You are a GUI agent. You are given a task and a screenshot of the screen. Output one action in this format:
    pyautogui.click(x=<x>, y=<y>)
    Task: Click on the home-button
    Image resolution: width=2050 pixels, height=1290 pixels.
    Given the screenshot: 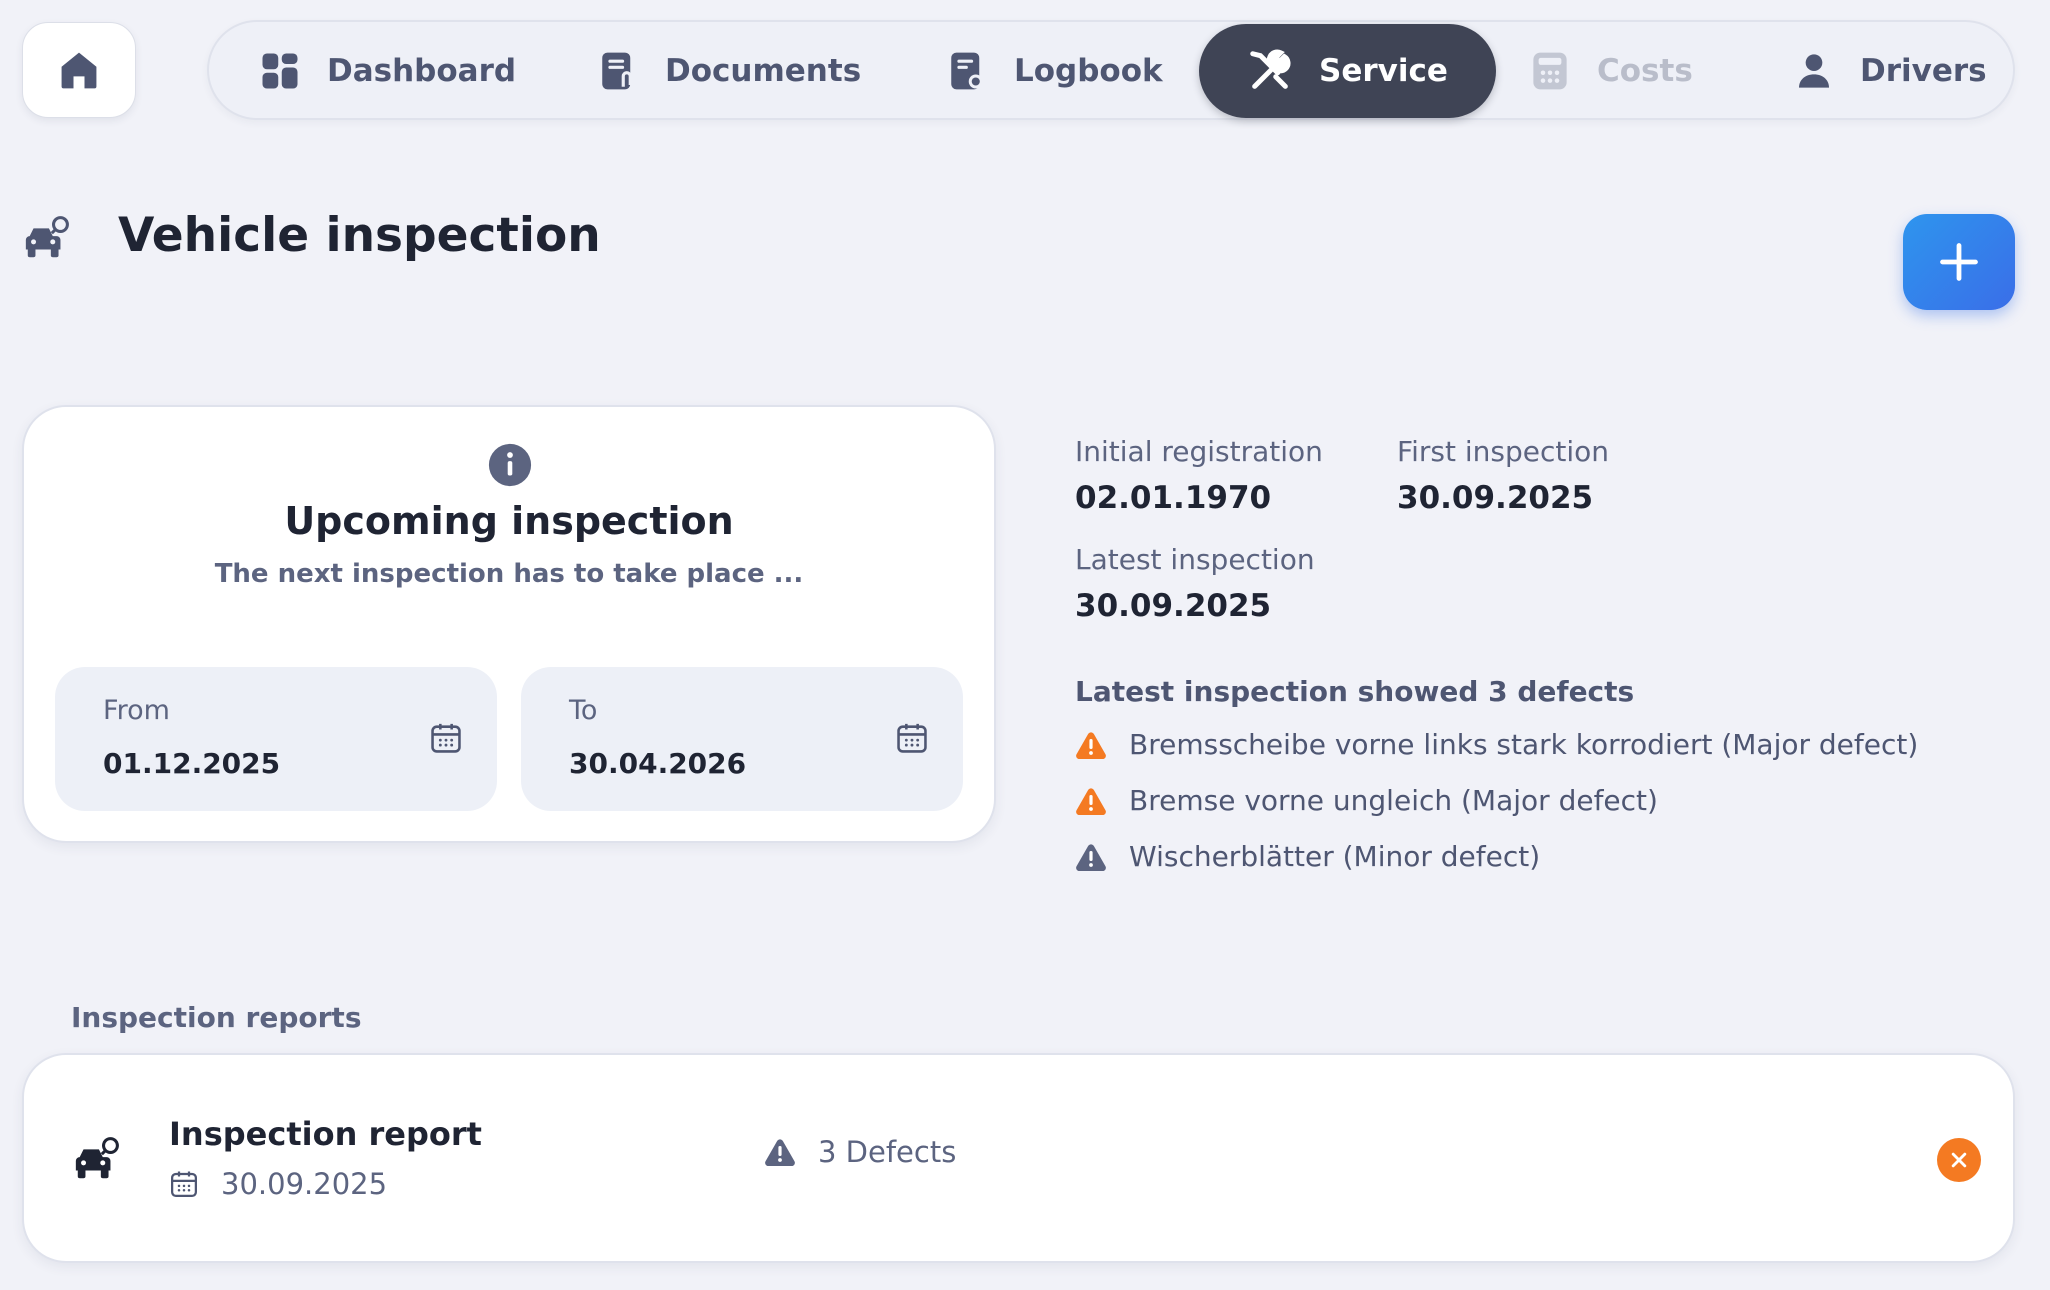 What is the action you would take?
    pyautogui.click(x=79, y=70)
    